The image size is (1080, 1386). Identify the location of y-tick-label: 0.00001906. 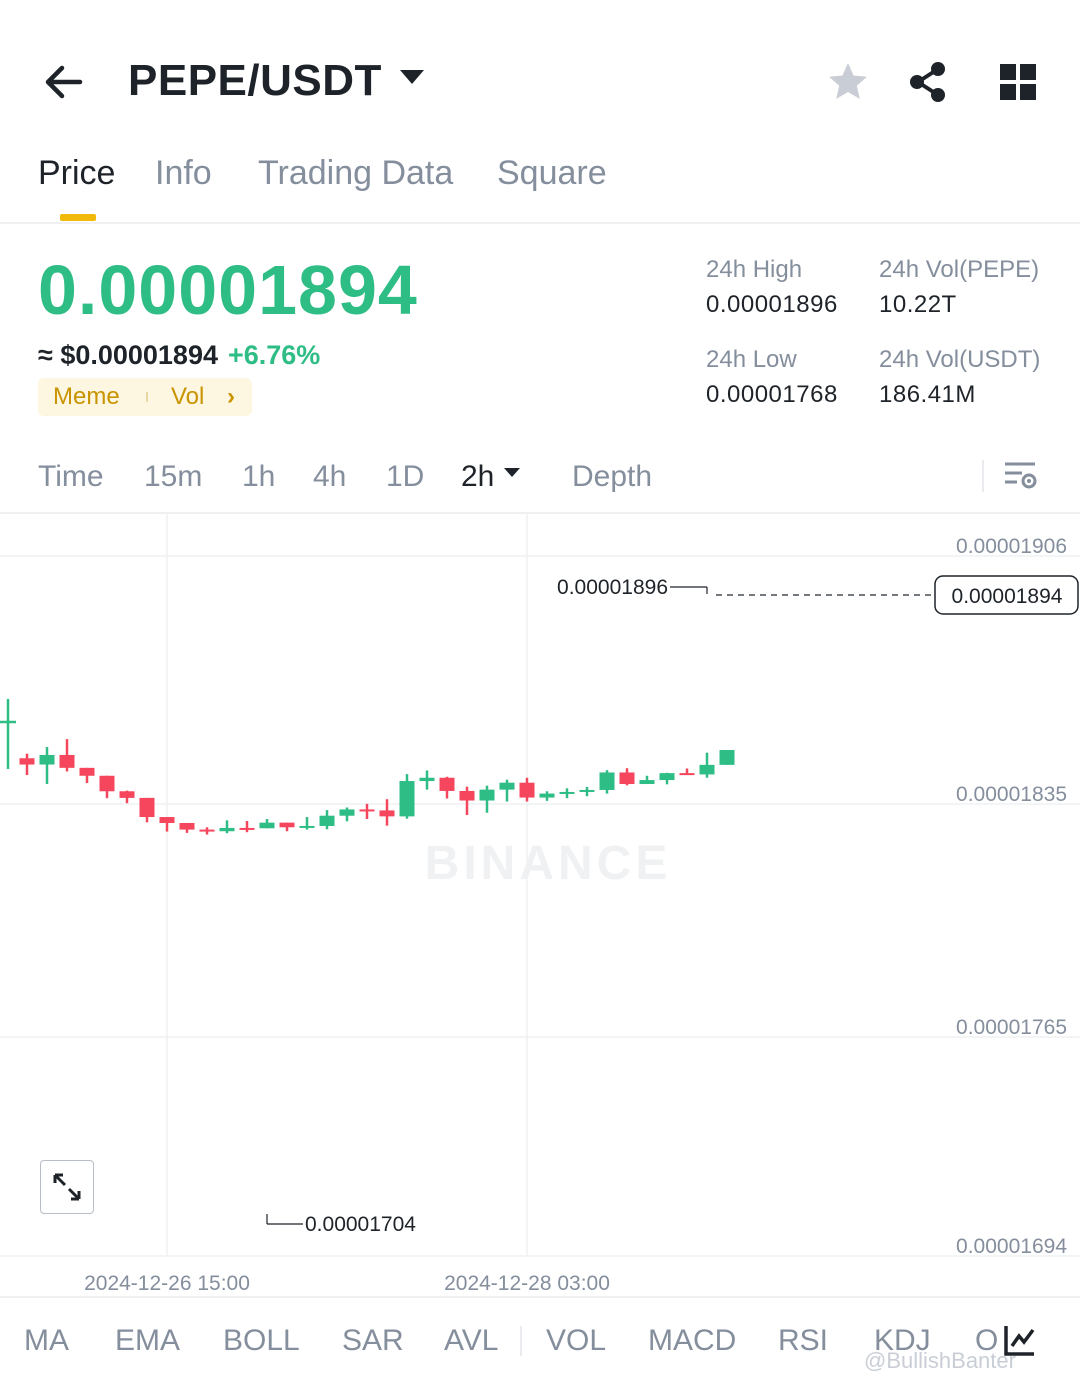
(1011, 546).